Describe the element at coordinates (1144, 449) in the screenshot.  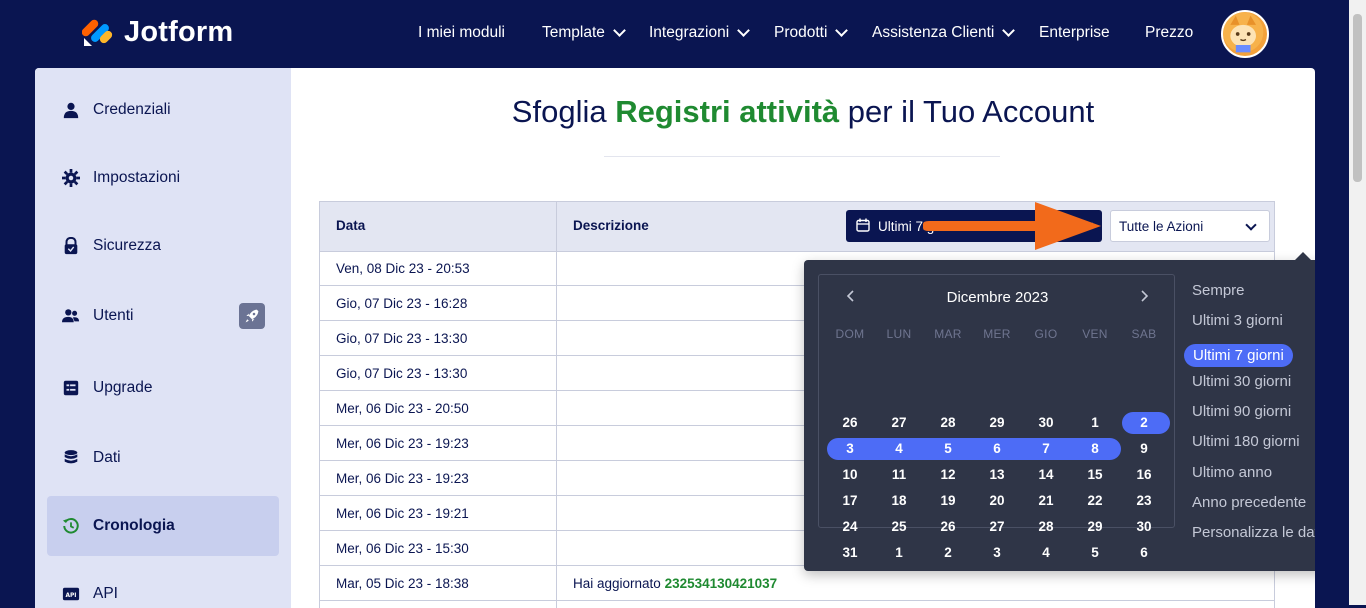
I see `calendar-day: 9` at that location.